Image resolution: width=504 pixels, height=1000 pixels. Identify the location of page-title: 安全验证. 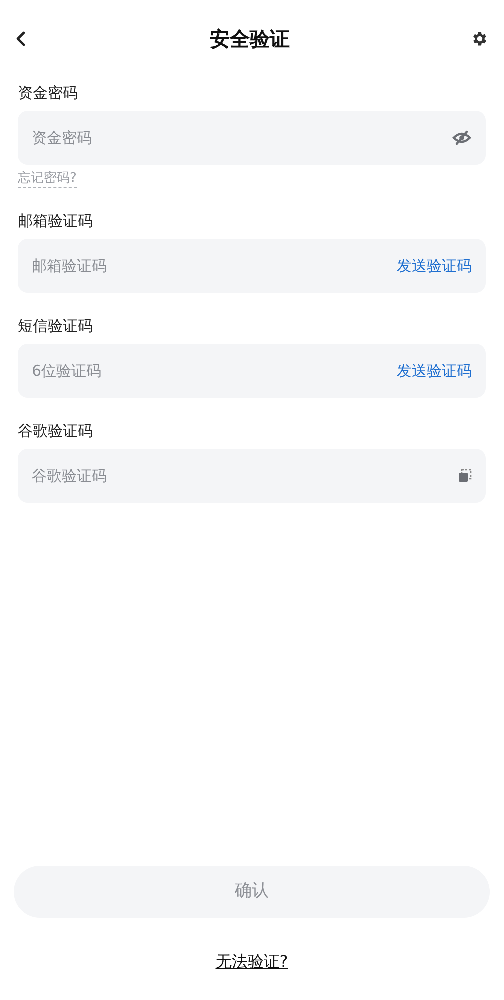
(250, 39).